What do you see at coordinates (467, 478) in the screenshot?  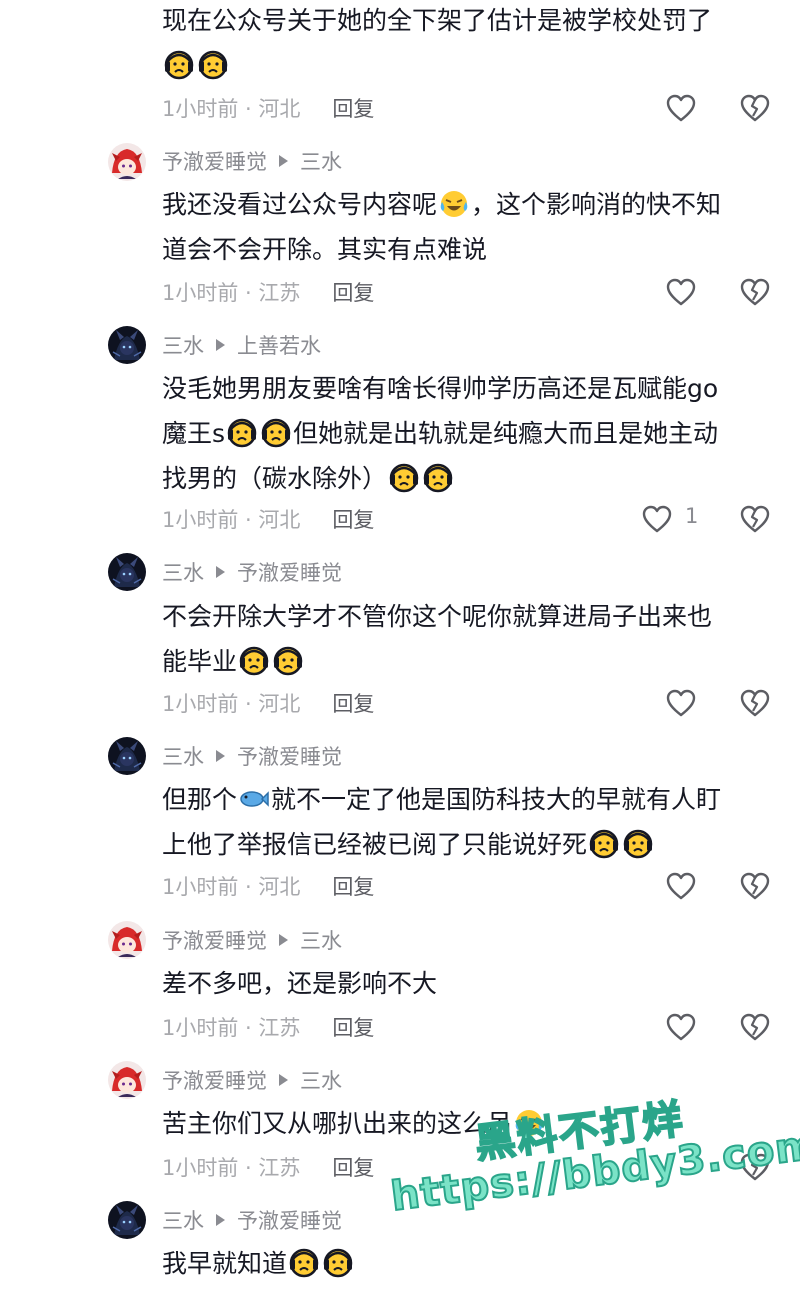 I see `comment-line: 找男的（碳水除外）` at bounding box center [467, 478].